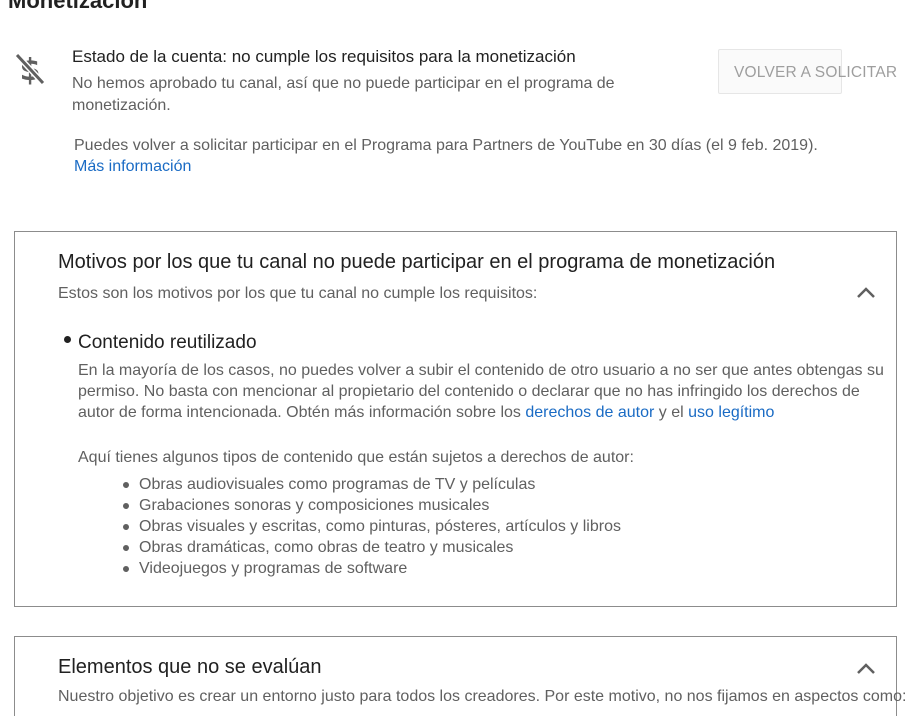  Describe the element at coordinates (30, 69) in the screenshot. I see `no-money-icon: $` at that location.